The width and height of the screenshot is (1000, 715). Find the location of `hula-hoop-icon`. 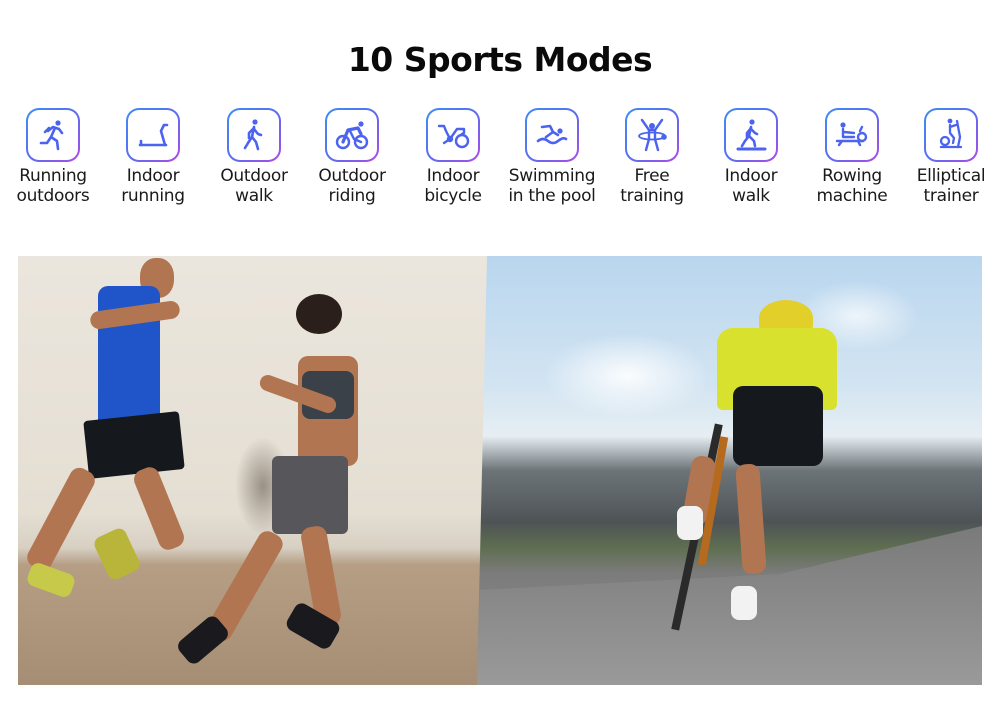

hula-hoop-icon is located at coordinates (652, 135).